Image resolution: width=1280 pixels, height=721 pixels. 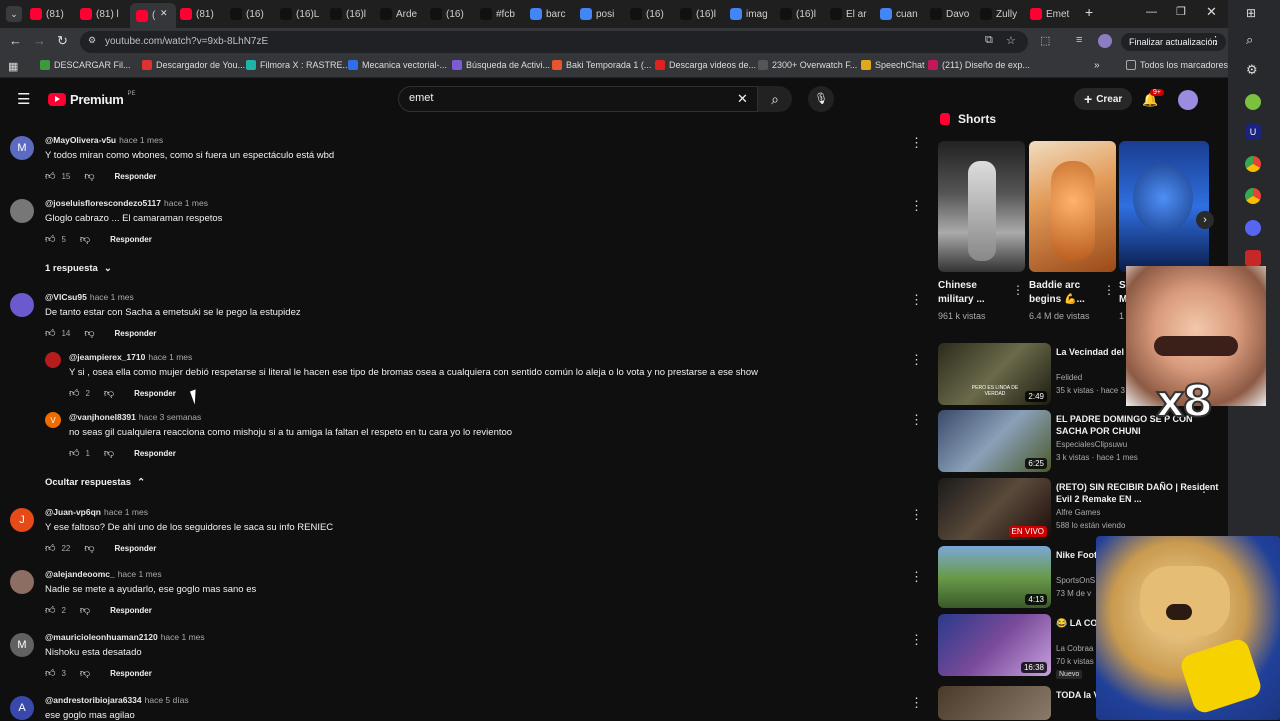 I want to click on new-tab-button: +, so click(x=1089, y=12).